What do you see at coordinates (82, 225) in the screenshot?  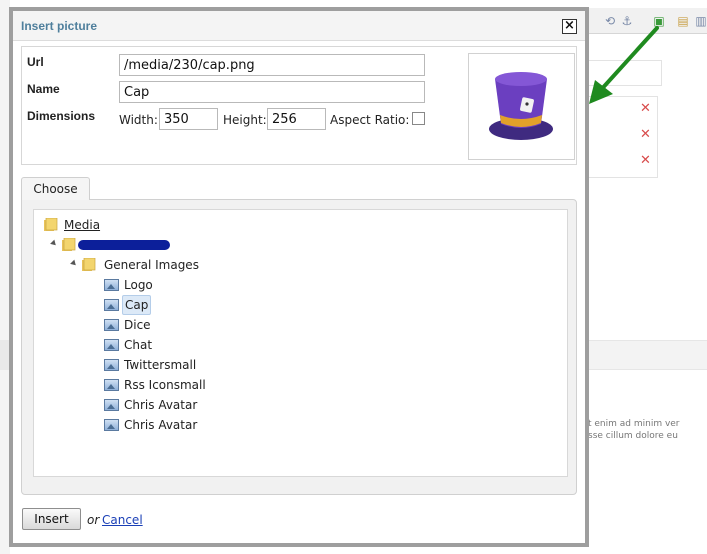 I see `tree-node-label: Media` at bounding box center [82, 225].